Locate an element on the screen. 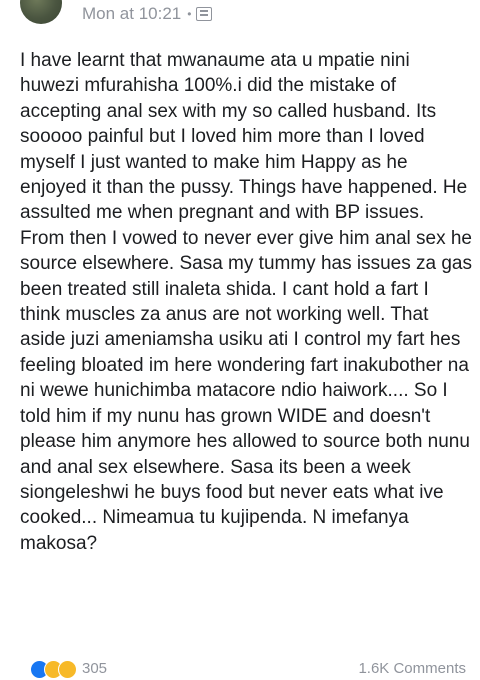 The width and height of the screenshot is (480, 680). globe-icon is located at coordinates (204, 14).